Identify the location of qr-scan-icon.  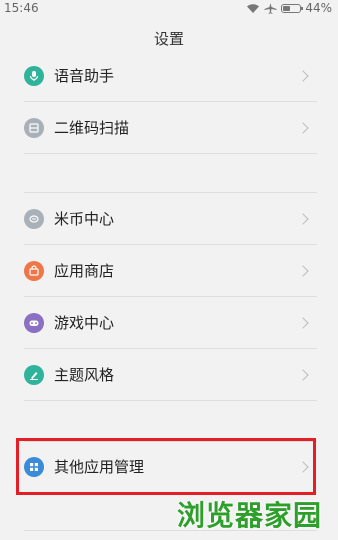
(34, 127).